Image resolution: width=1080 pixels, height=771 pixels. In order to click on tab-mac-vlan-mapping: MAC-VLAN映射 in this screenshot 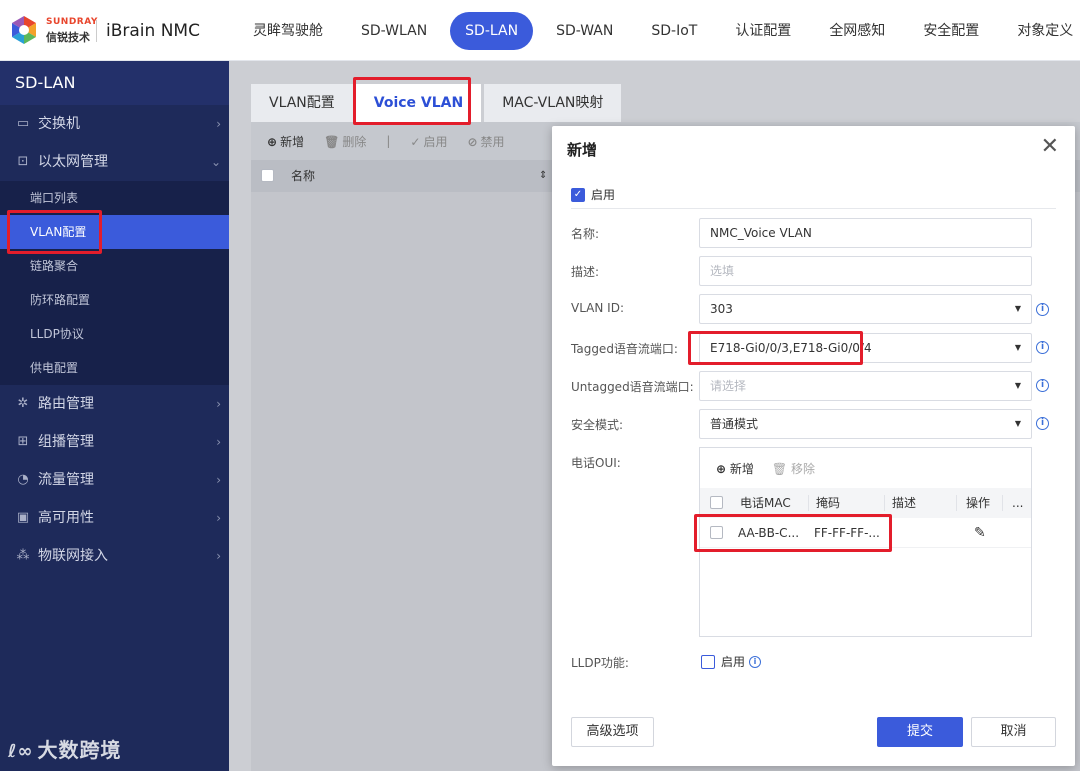, I will do `click(553, 103)`.